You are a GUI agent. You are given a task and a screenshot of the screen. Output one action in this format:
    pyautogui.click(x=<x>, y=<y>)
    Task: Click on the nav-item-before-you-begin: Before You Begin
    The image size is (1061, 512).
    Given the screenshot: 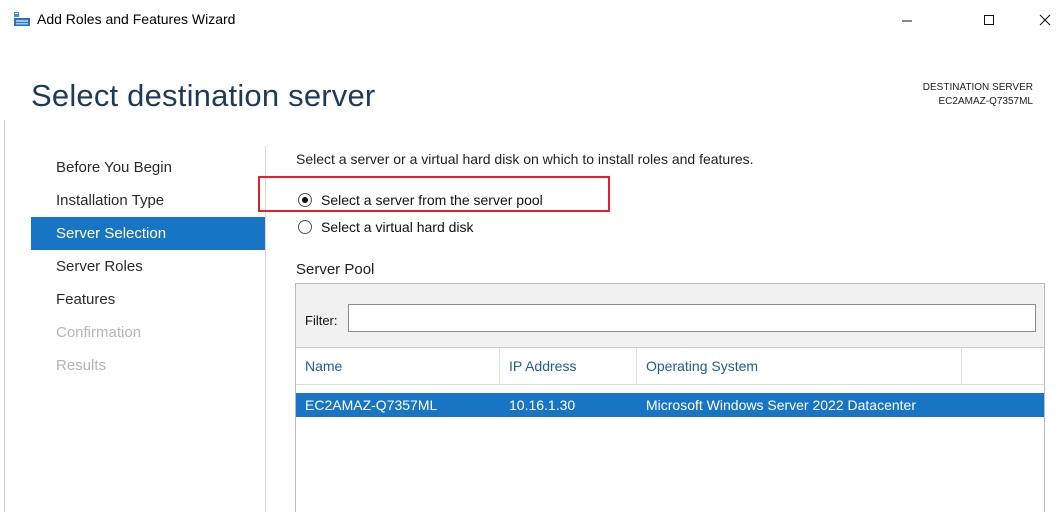 What is the action you would take?
    pyautogui.click(x=148, y=167)
    